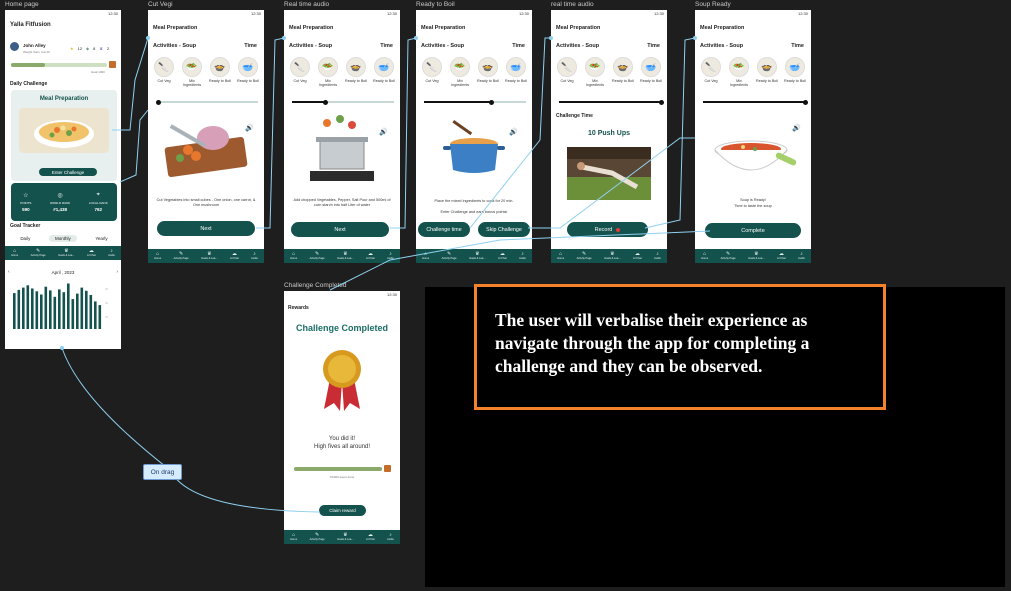  I want to click on challenge-card: Meal Preparation Enter Challenge, so click(64, 135).